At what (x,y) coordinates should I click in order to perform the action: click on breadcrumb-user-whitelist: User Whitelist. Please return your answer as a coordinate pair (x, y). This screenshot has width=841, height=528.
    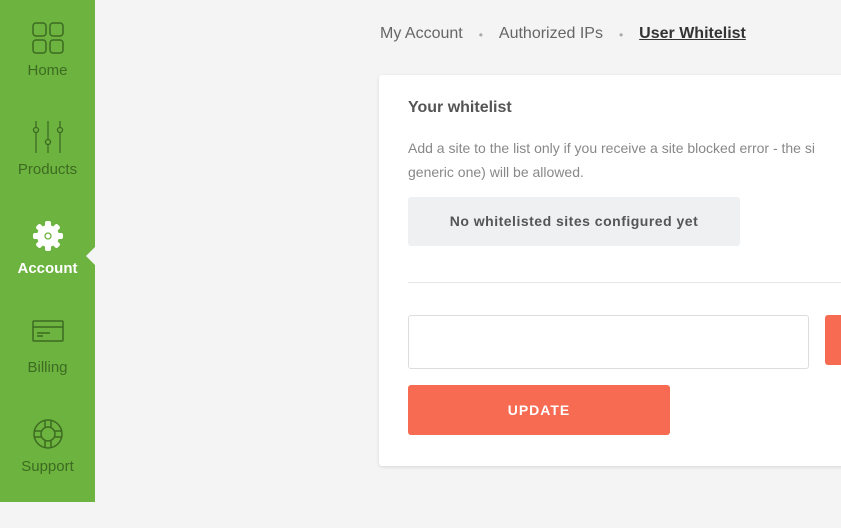
    Looking at the image, I should click on (692, 35).